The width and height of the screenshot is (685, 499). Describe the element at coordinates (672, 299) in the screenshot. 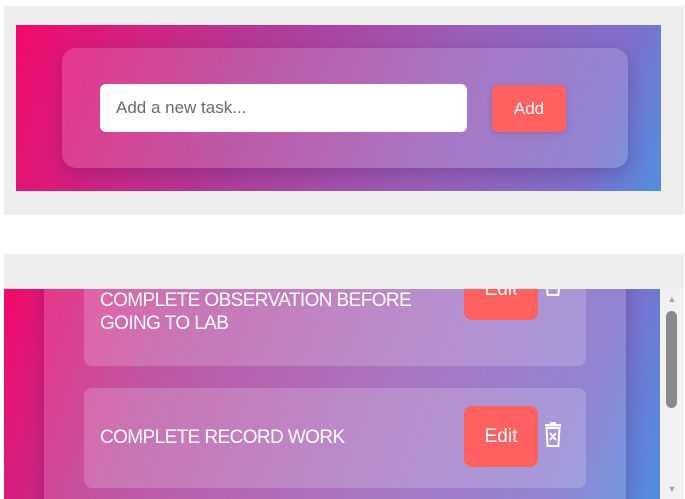

I see `scroll-up-arrow-icon: ▲` at that location.